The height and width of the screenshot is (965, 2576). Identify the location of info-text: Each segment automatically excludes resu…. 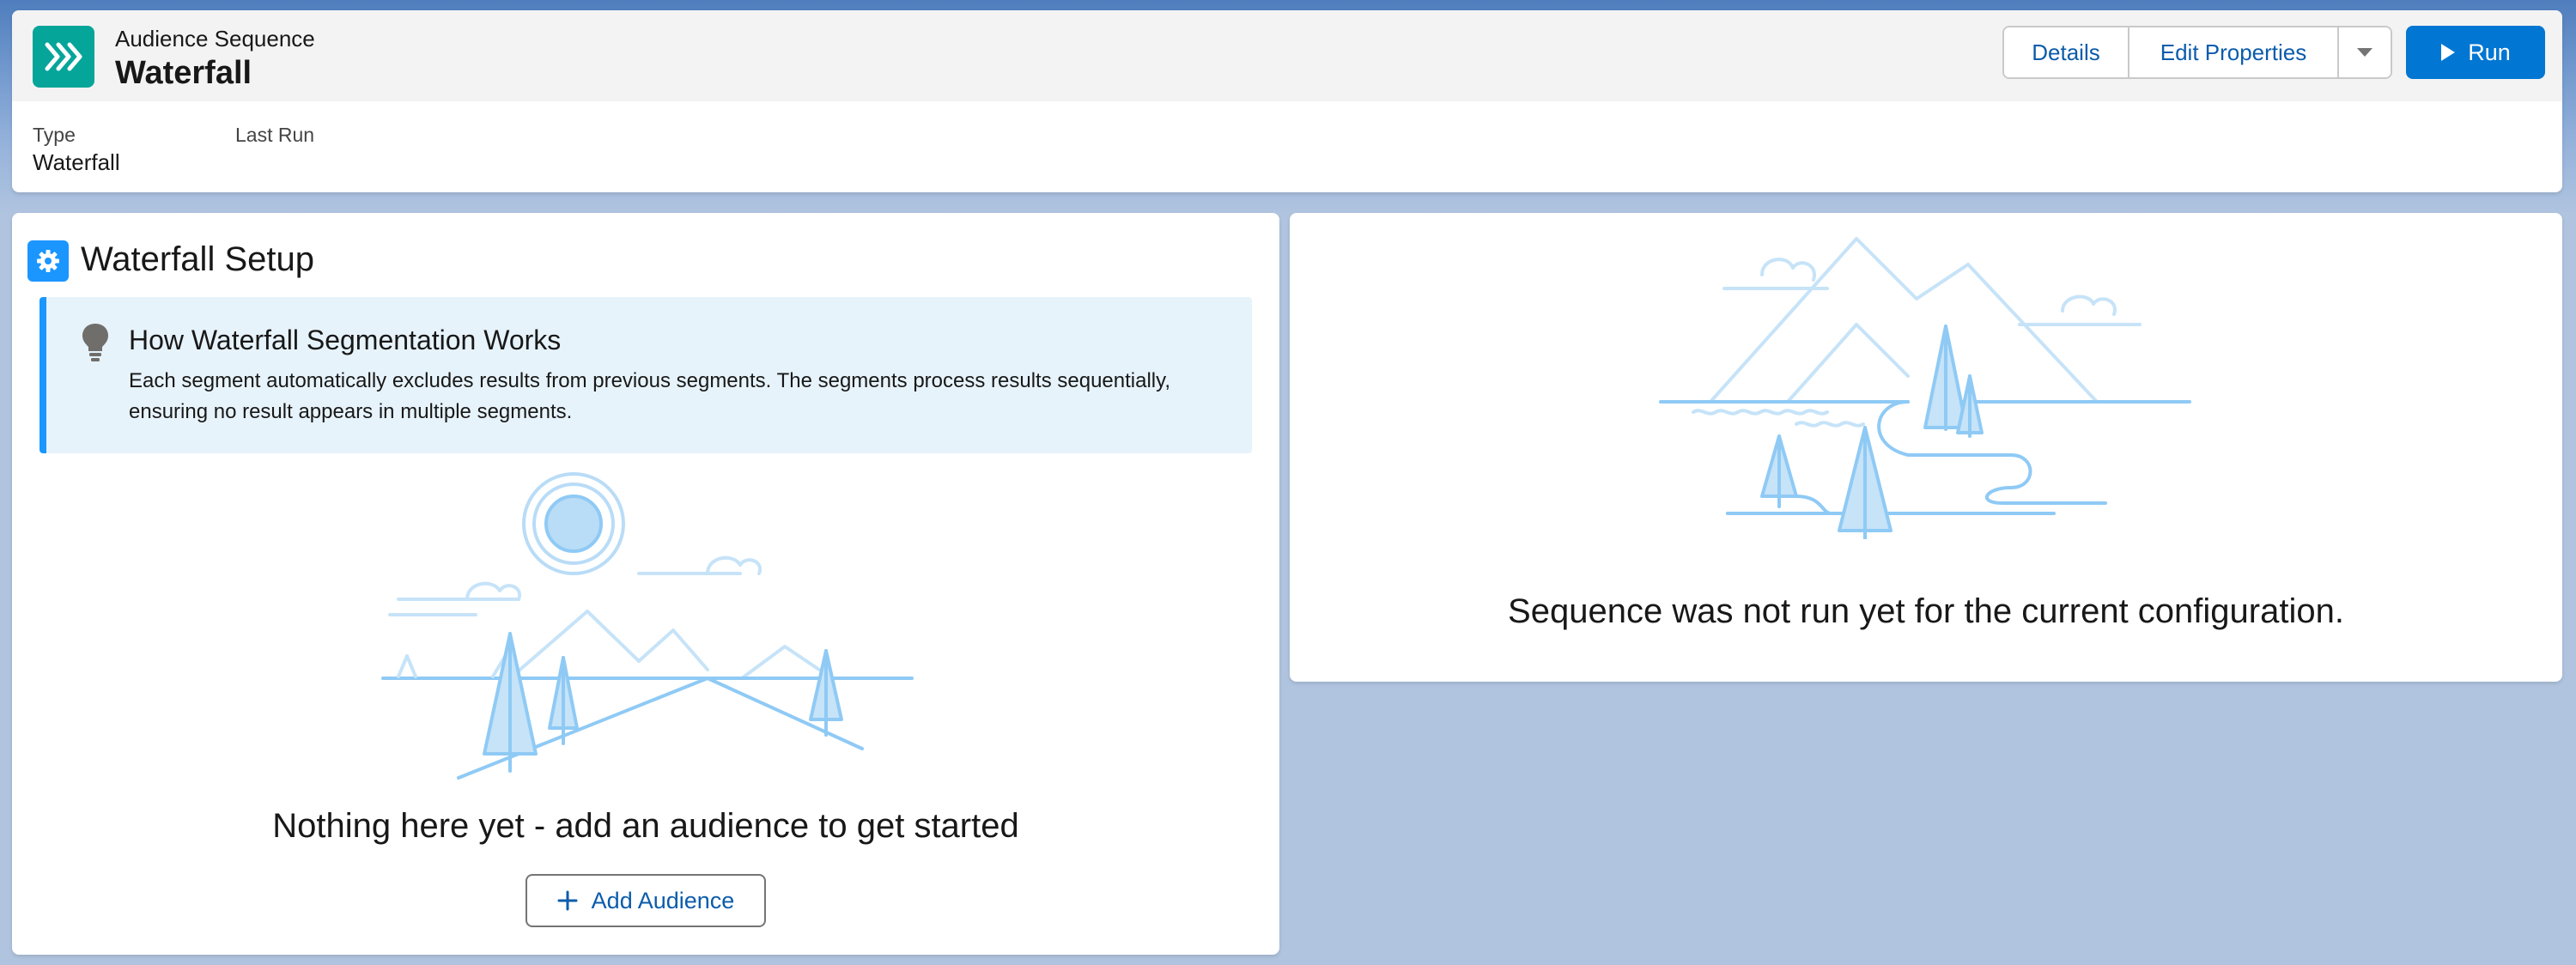
(650, 396).